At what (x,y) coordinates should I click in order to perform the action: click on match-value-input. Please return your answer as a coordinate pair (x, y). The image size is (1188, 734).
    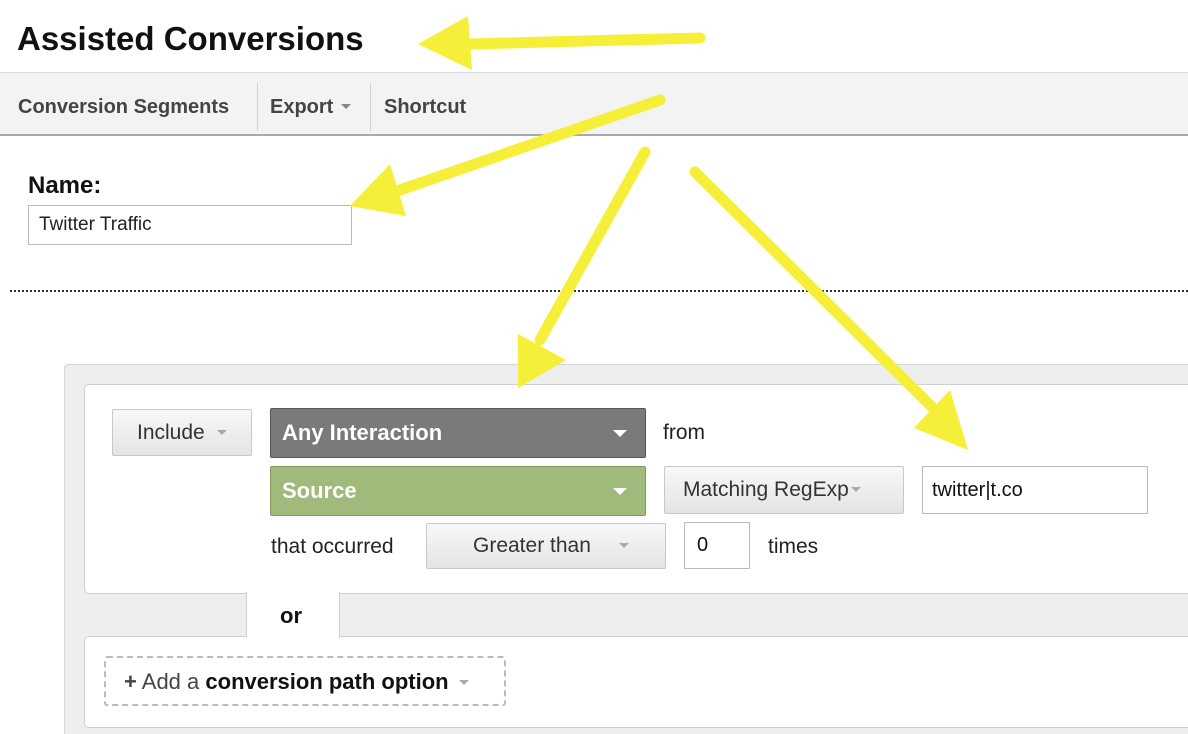
    Looking at the image, I should click on (1035, 490).